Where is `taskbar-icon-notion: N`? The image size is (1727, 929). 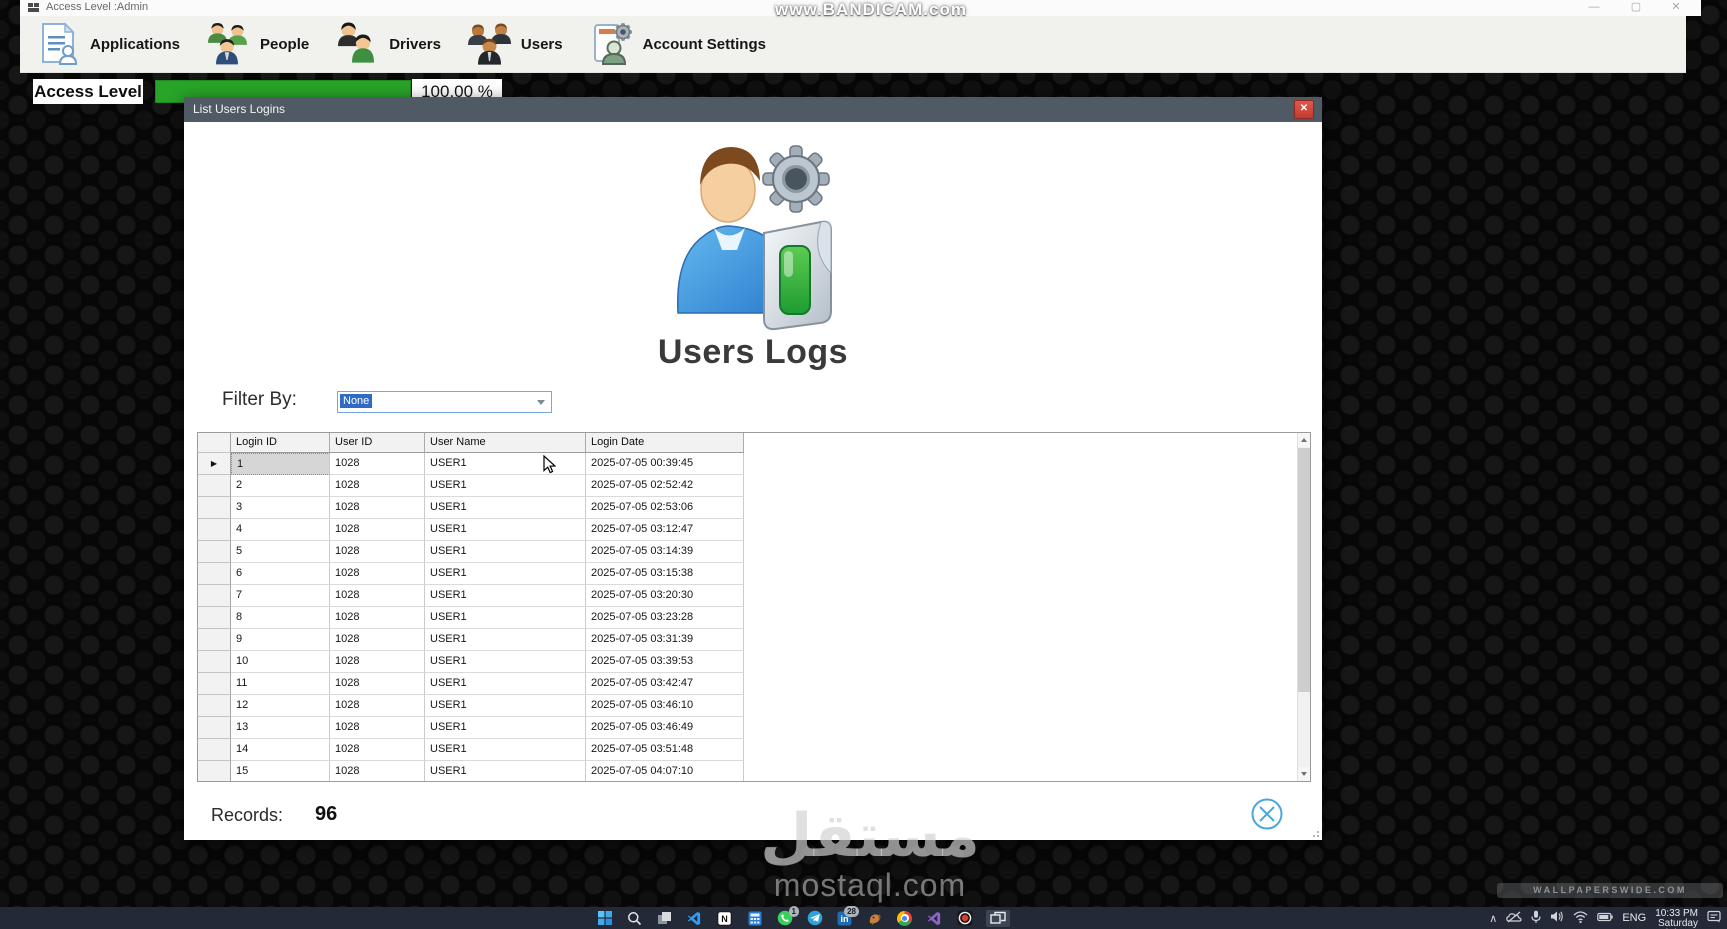 taskbar-icon-notion: N is located at coordinates (724, 918).